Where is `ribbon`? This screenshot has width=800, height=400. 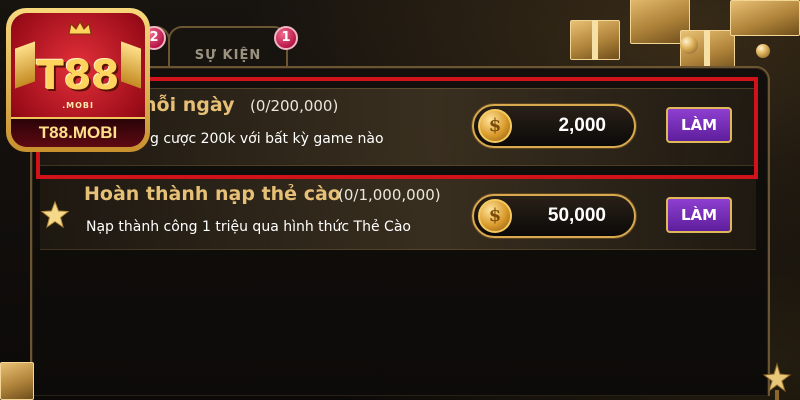 ribbon is located at coordinates (595, 40).